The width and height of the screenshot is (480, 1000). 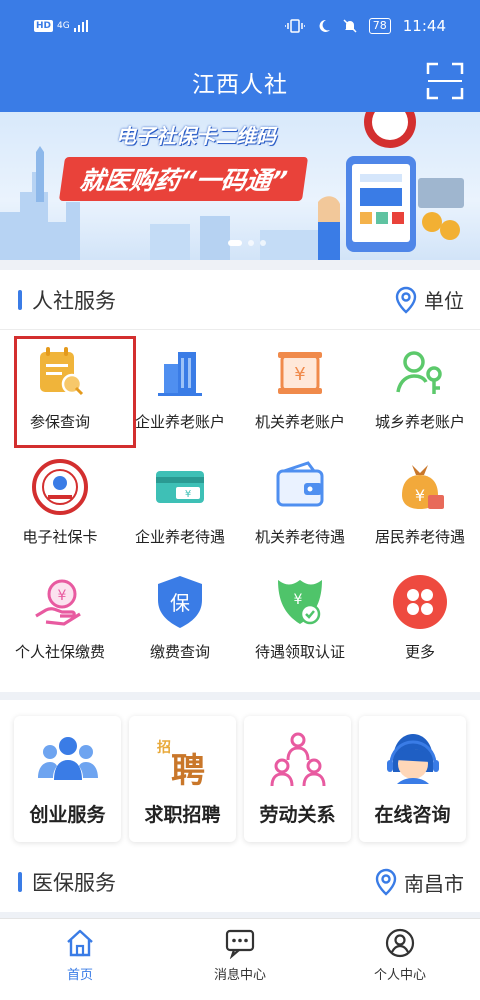 I want to click on enterprise-pension-account-icon, so click(x=180, y=374).